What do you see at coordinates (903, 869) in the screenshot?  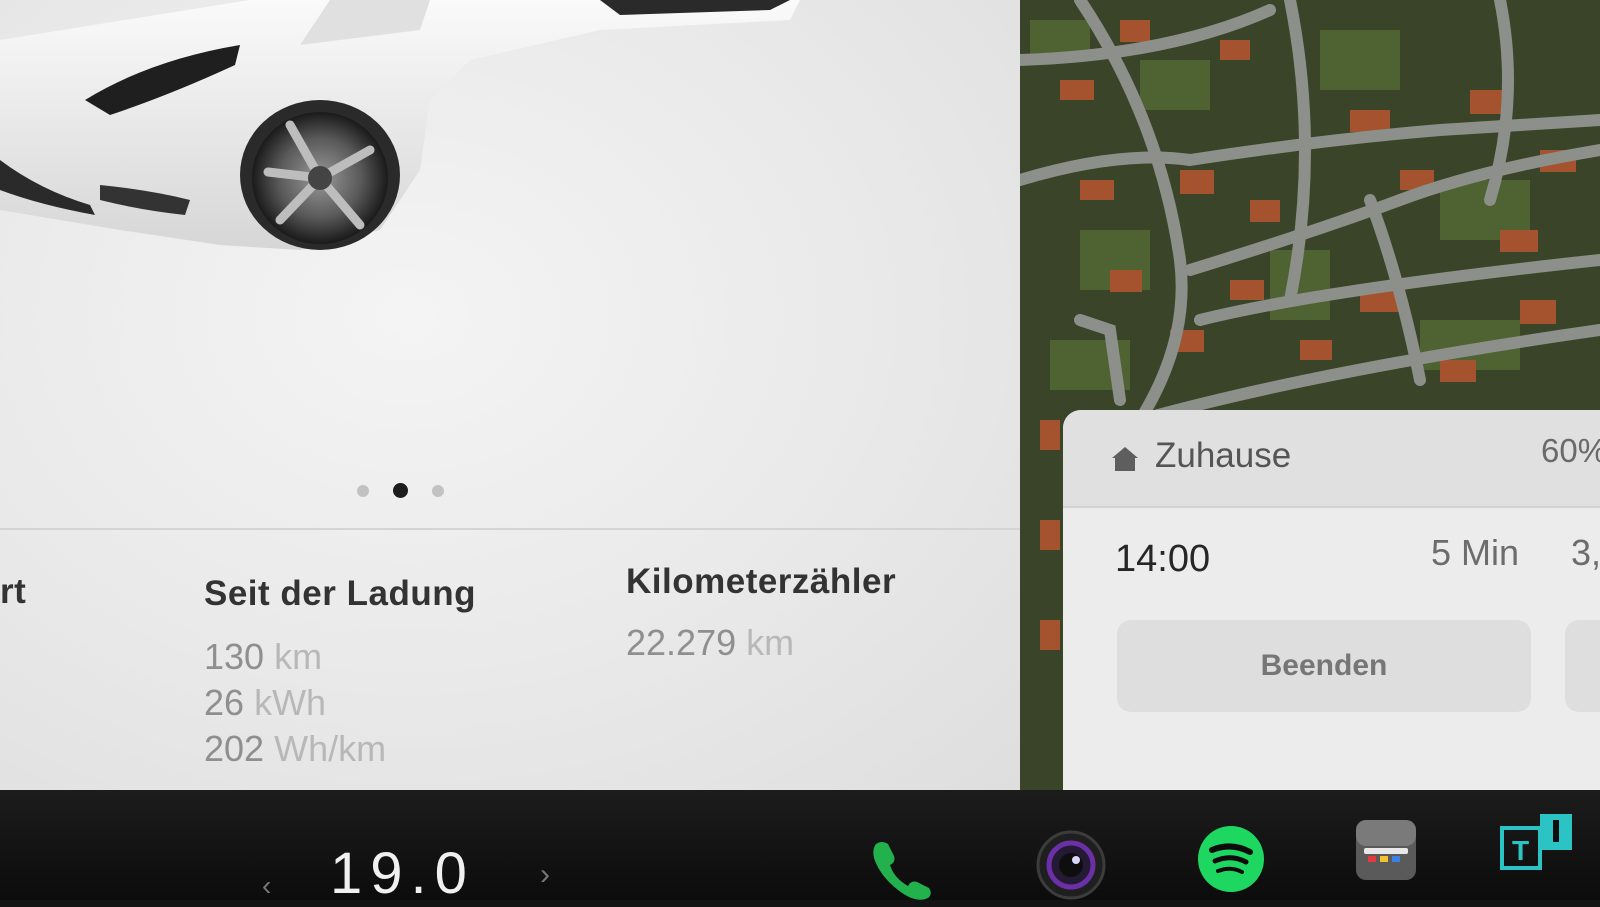 I see `phone-icon` at bounding box center [903, 869].